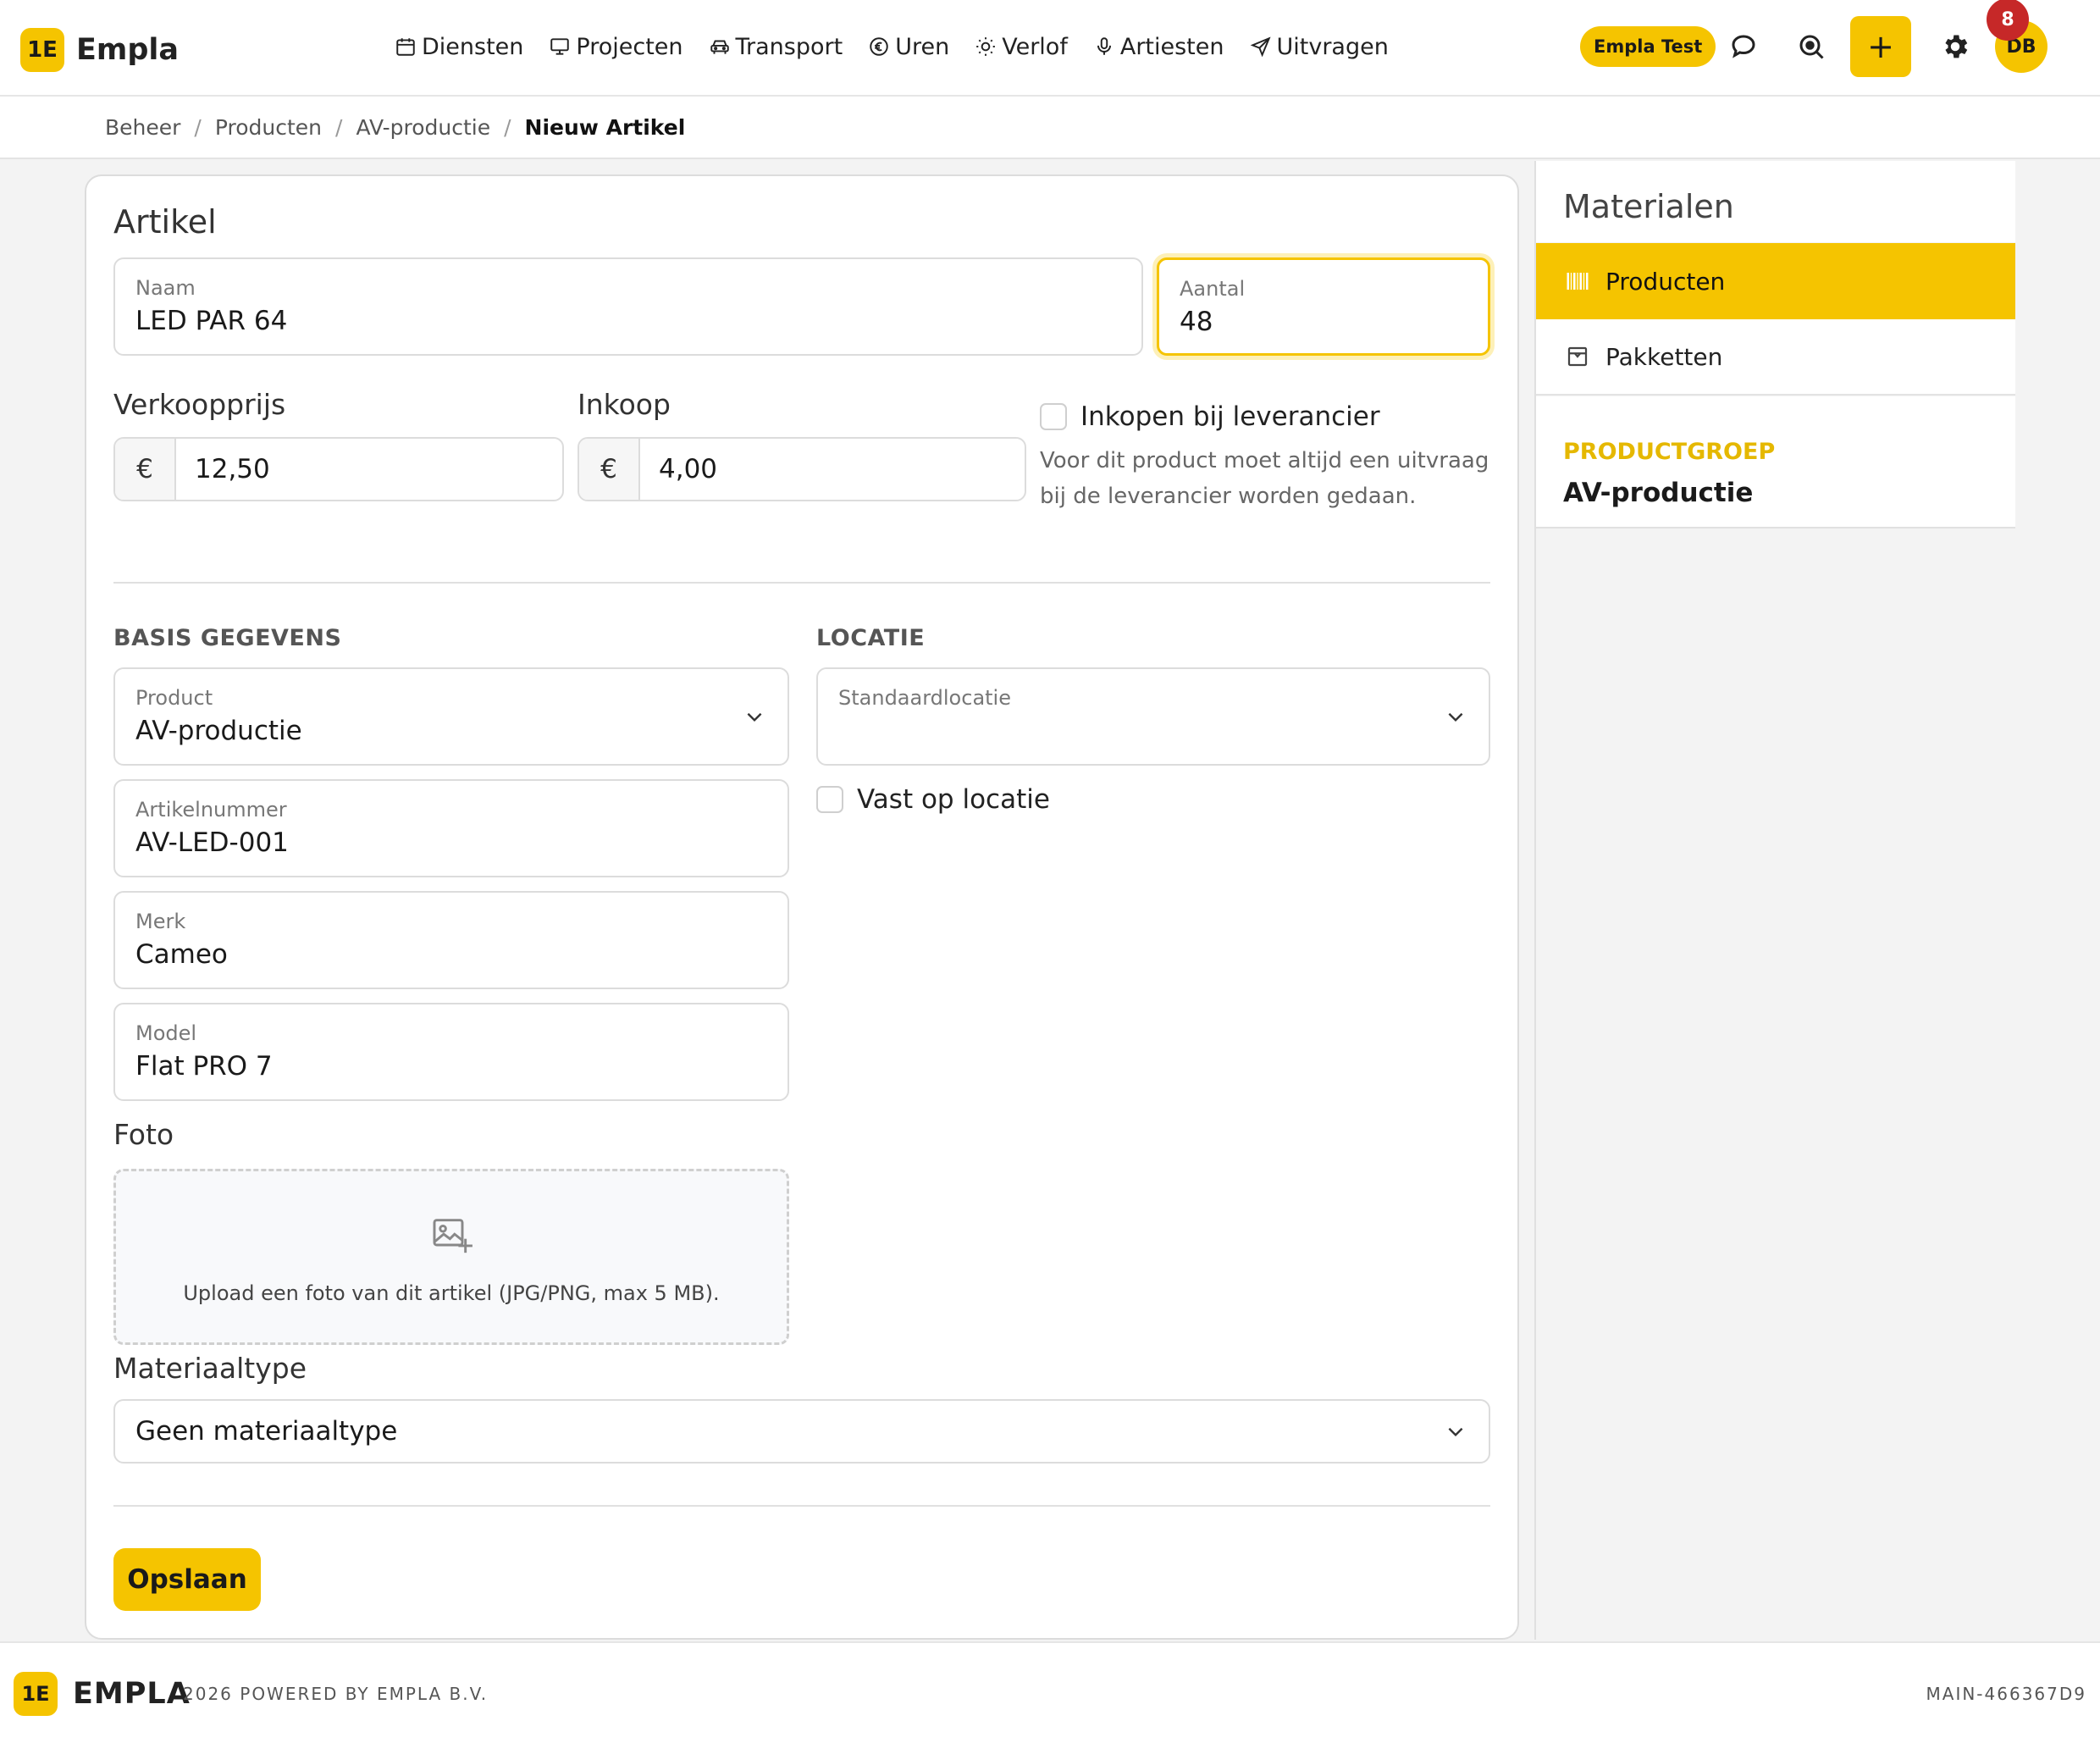 Image resolution: width=2100 pixels, height=1754 pixels. What do you see at coordinates (1658, 493) in the screenshot?
I see `productgroep-value: AV-productie` at bounding box center [1658, 493].